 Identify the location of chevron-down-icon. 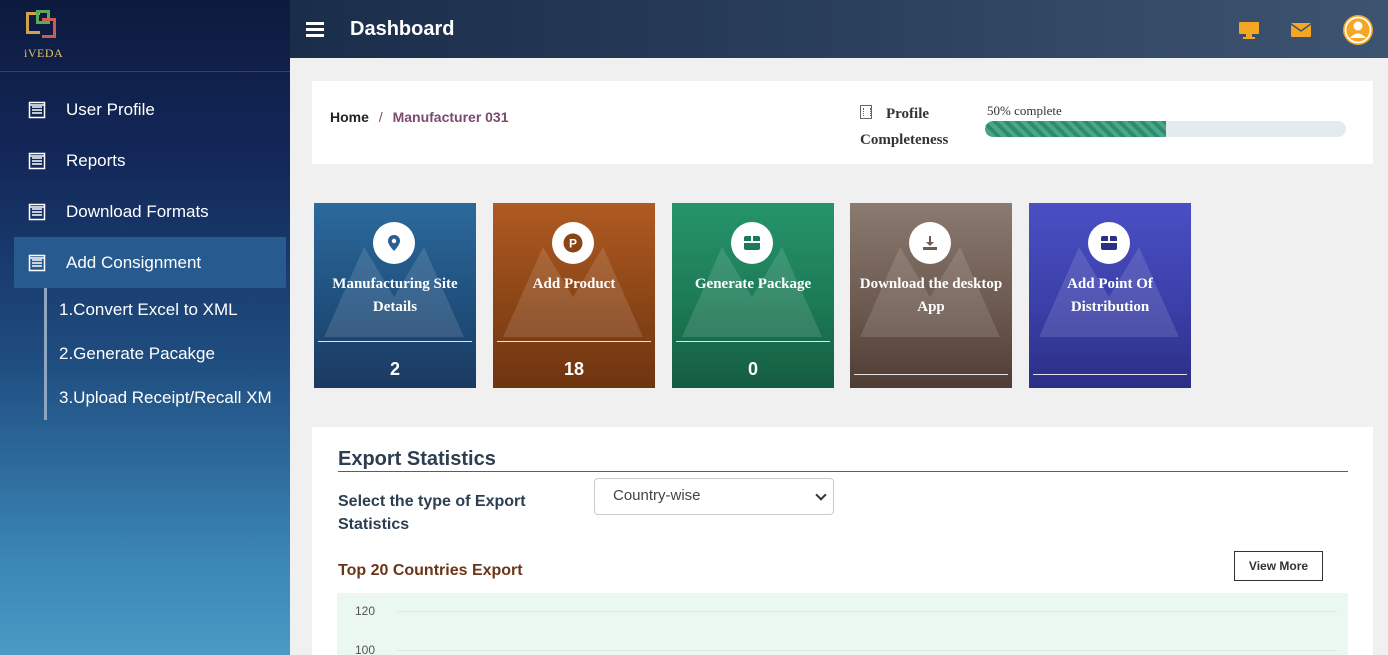
(821, 495).